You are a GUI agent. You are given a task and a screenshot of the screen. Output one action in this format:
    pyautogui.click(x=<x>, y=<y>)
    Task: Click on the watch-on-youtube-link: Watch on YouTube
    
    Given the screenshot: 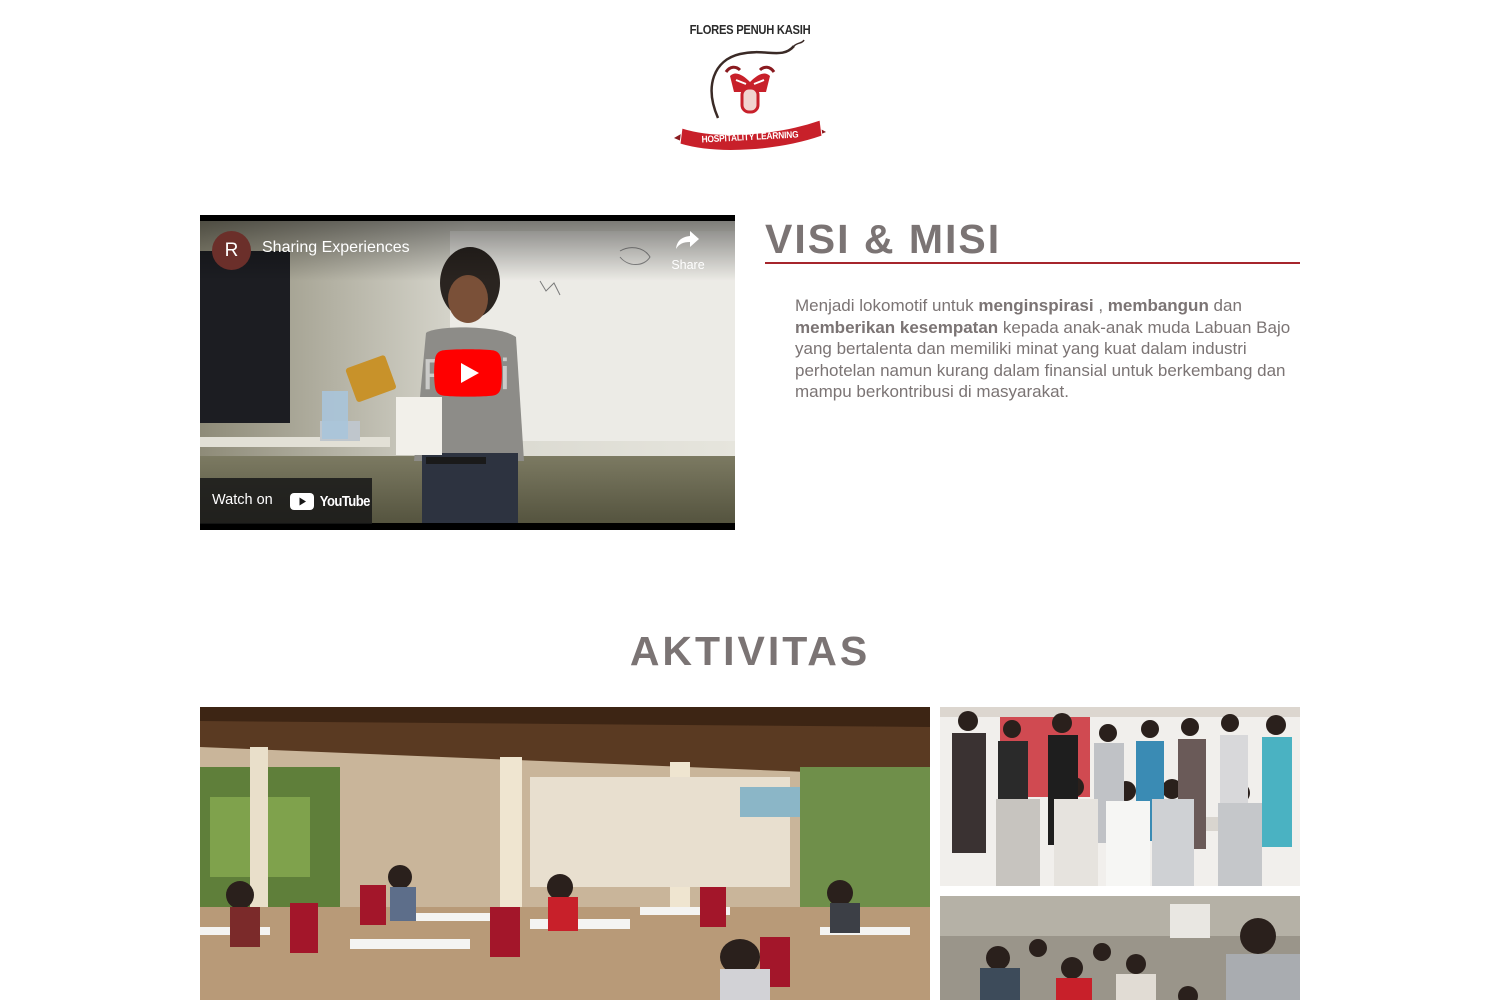 What is the action you would take?
    pyautogui.click(x=286, y=501)
    